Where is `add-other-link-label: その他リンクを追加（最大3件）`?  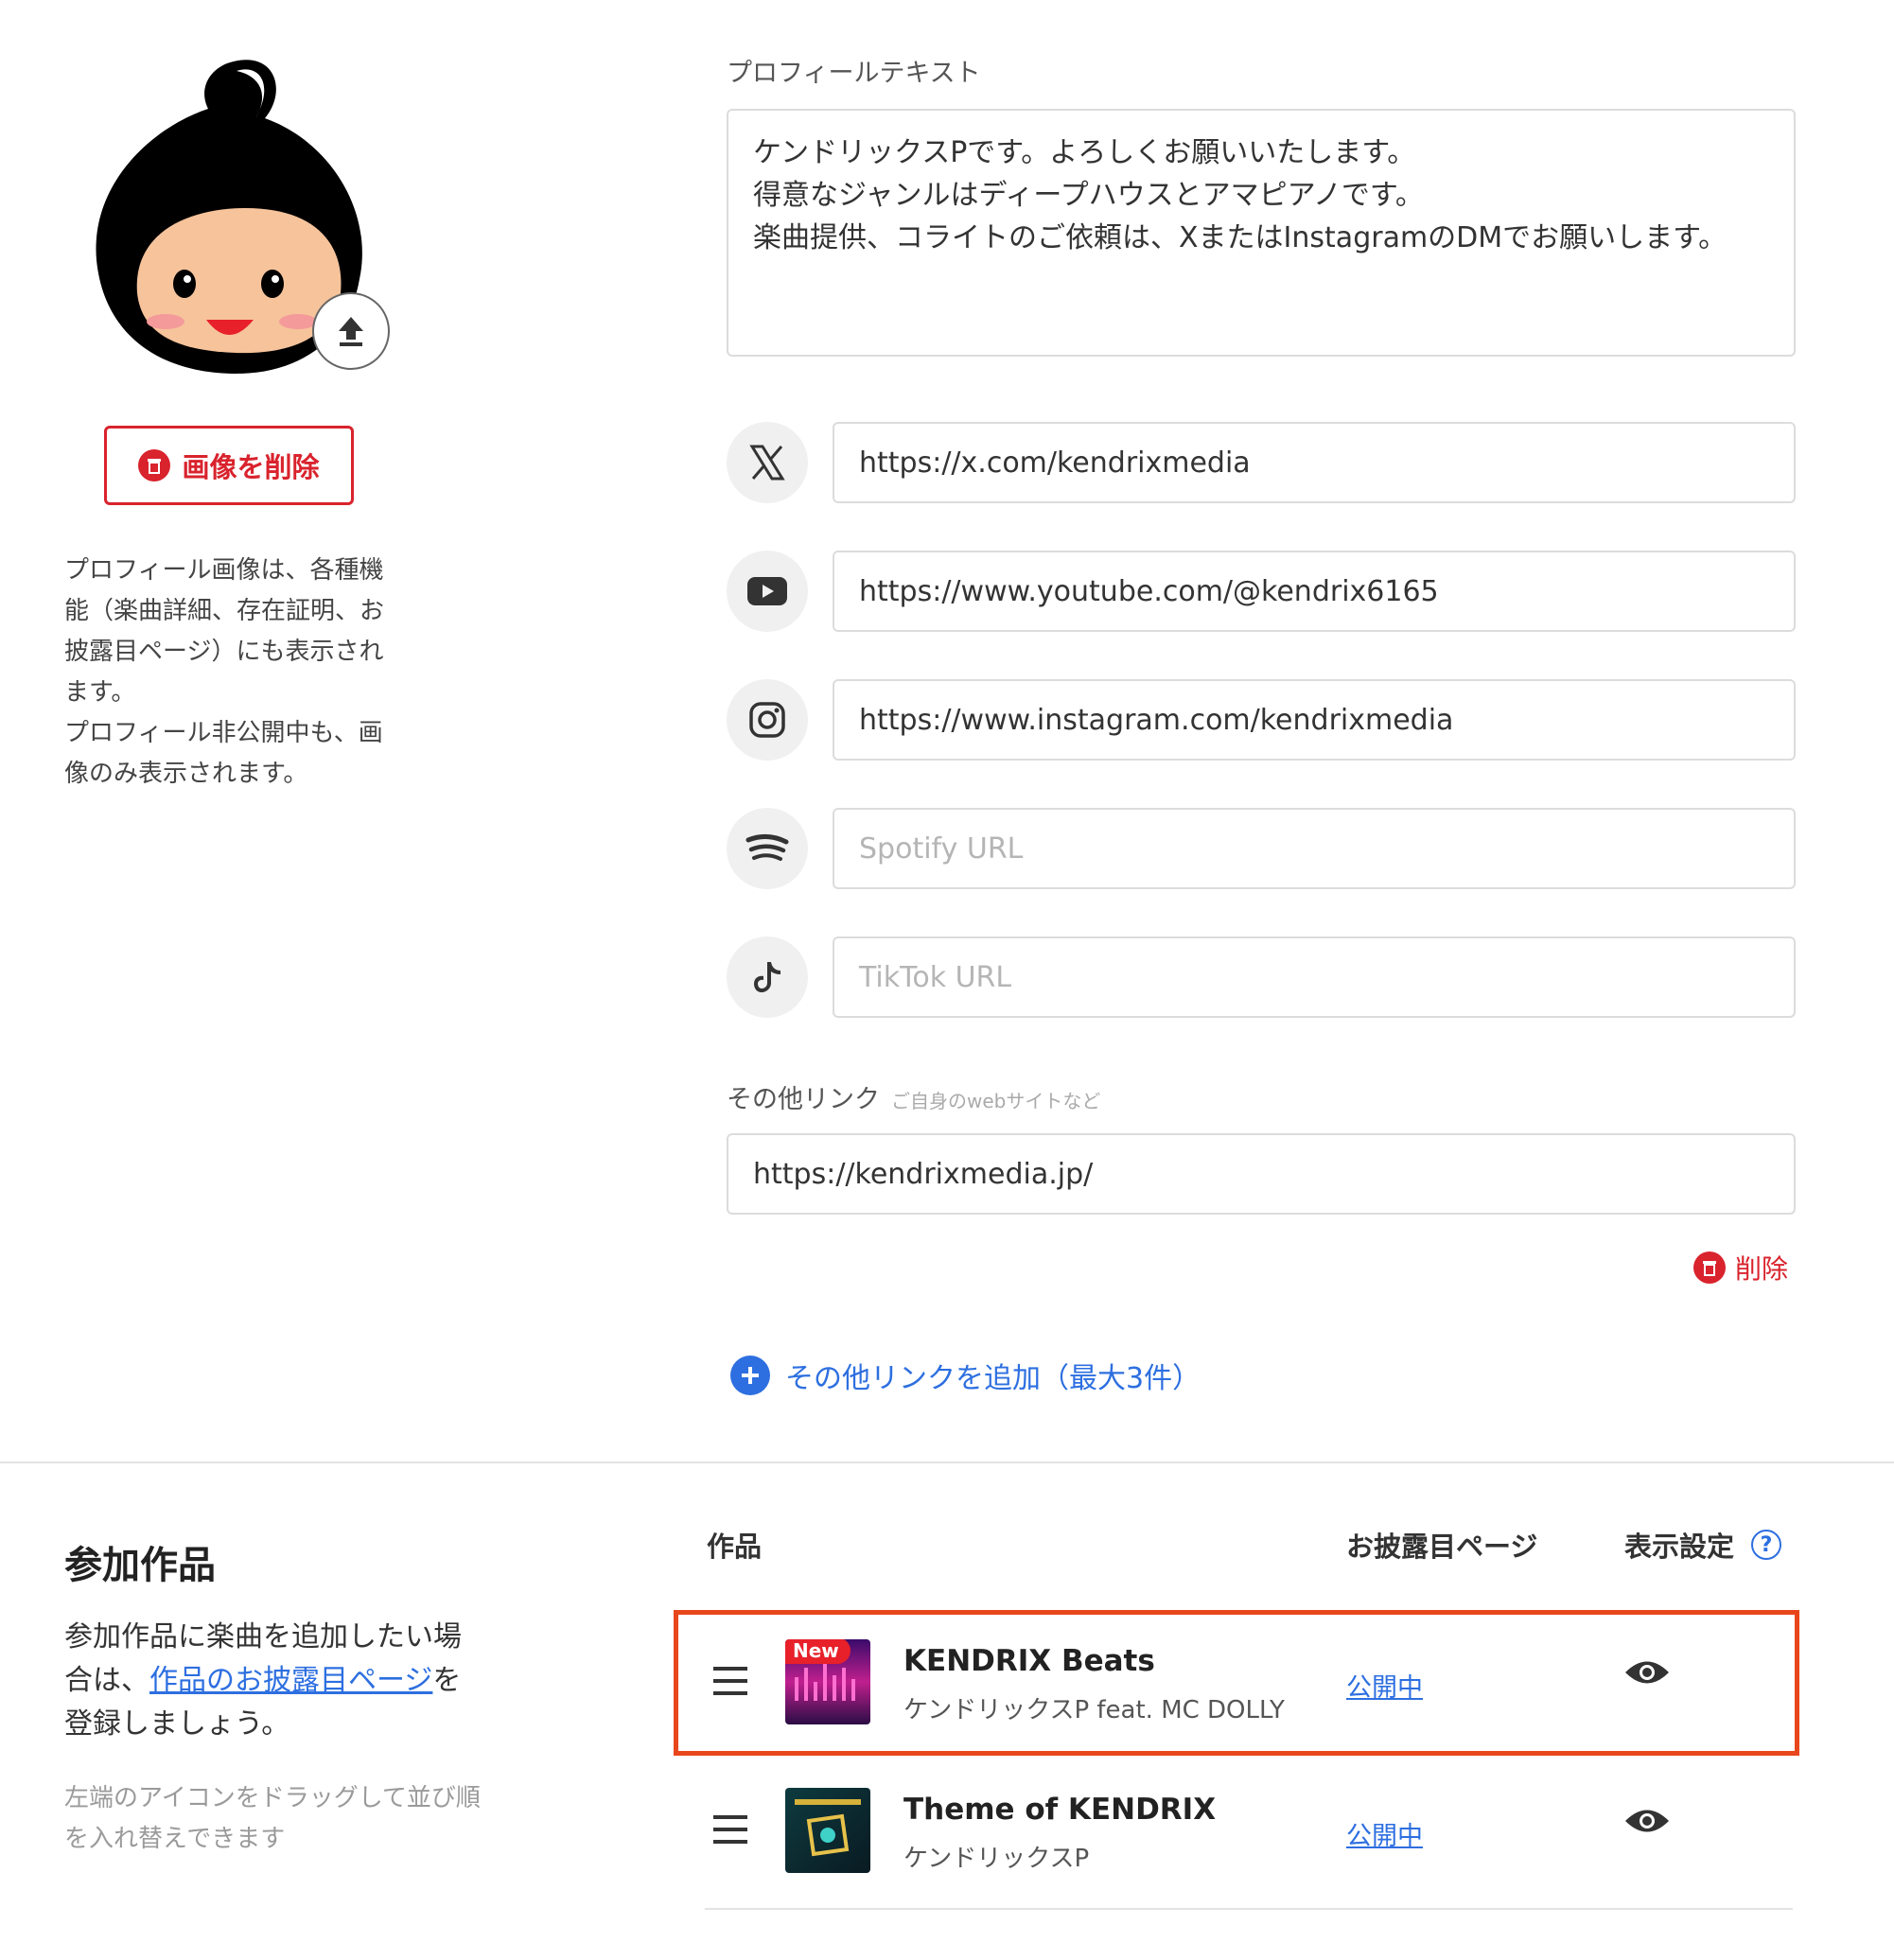 add-other-link-label: その他リンクを追加（最大3件） is located at coordinates (993, 1378).